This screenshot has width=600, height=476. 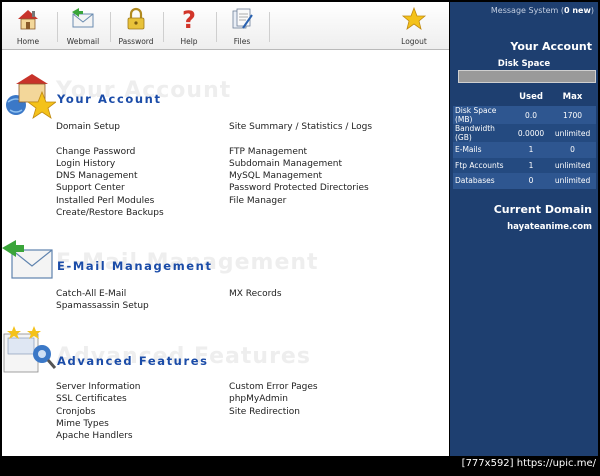 I want to click on link-create-restore-backups: Create/Restore Backups, so click(x=110, y=213).